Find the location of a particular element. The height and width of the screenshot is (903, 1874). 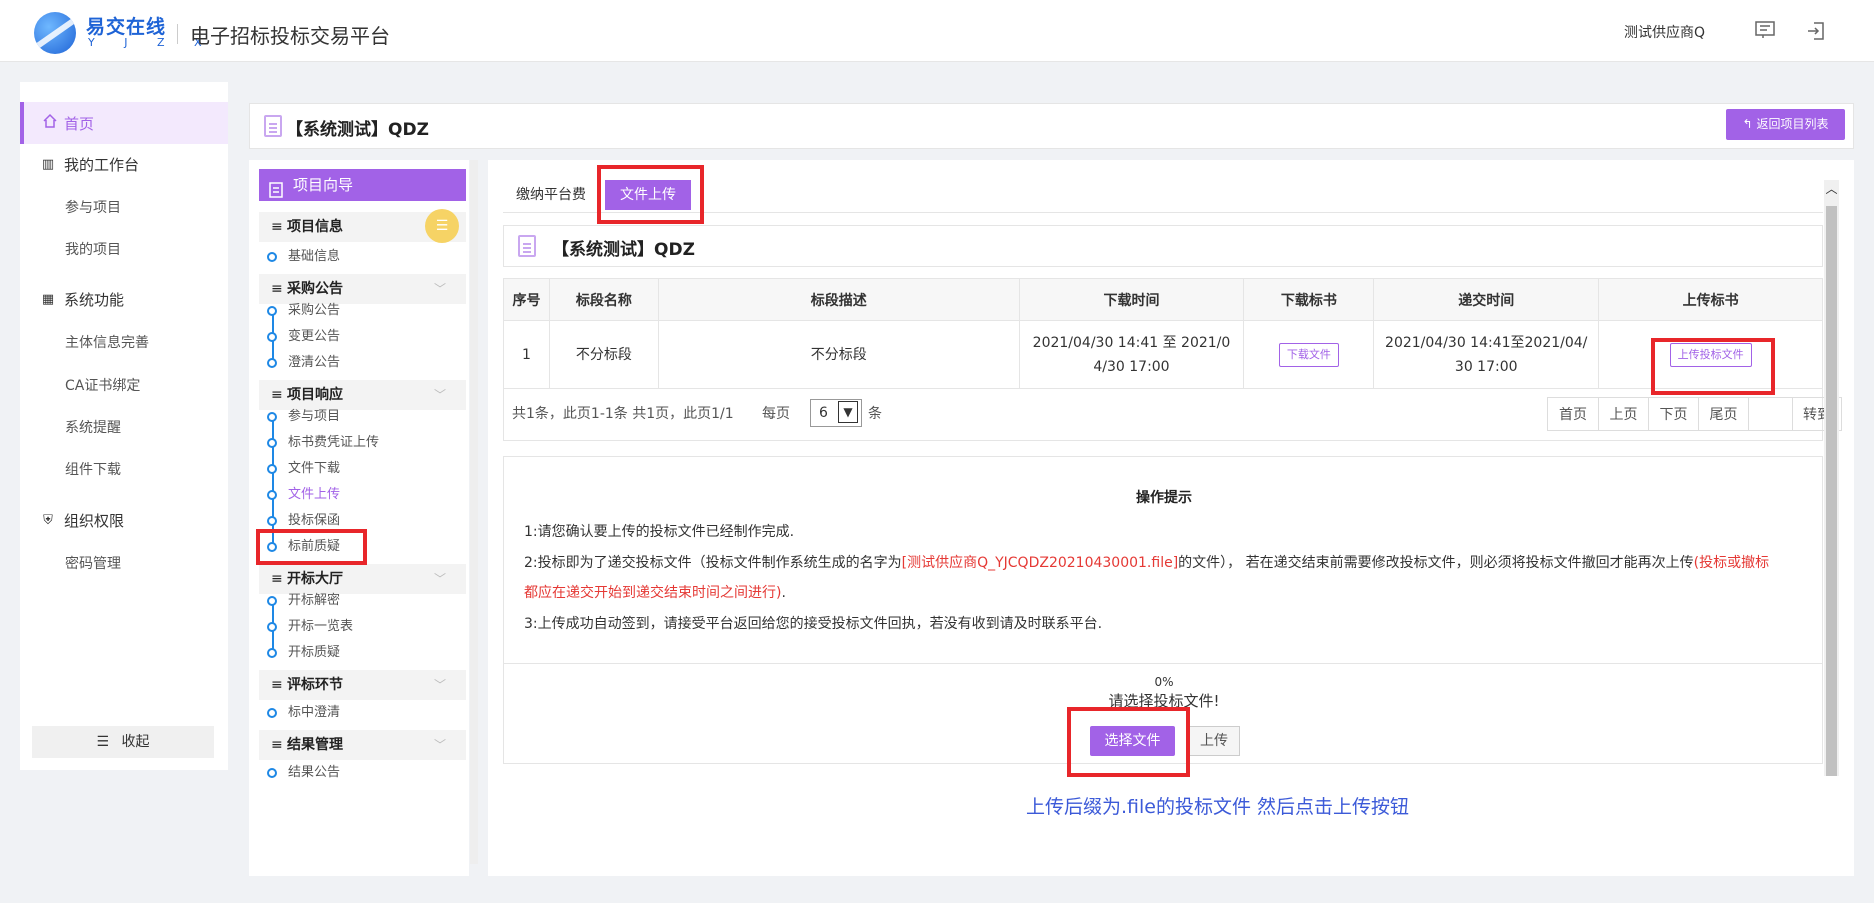

project-card-title: 【系统测试】QDZ is located at coordinates (623, 250).